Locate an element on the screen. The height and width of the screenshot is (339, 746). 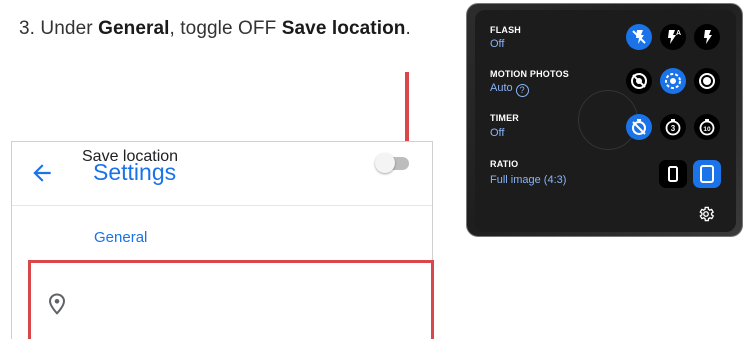
timer-10s-button: 10 is located at coordinates (707, 127).